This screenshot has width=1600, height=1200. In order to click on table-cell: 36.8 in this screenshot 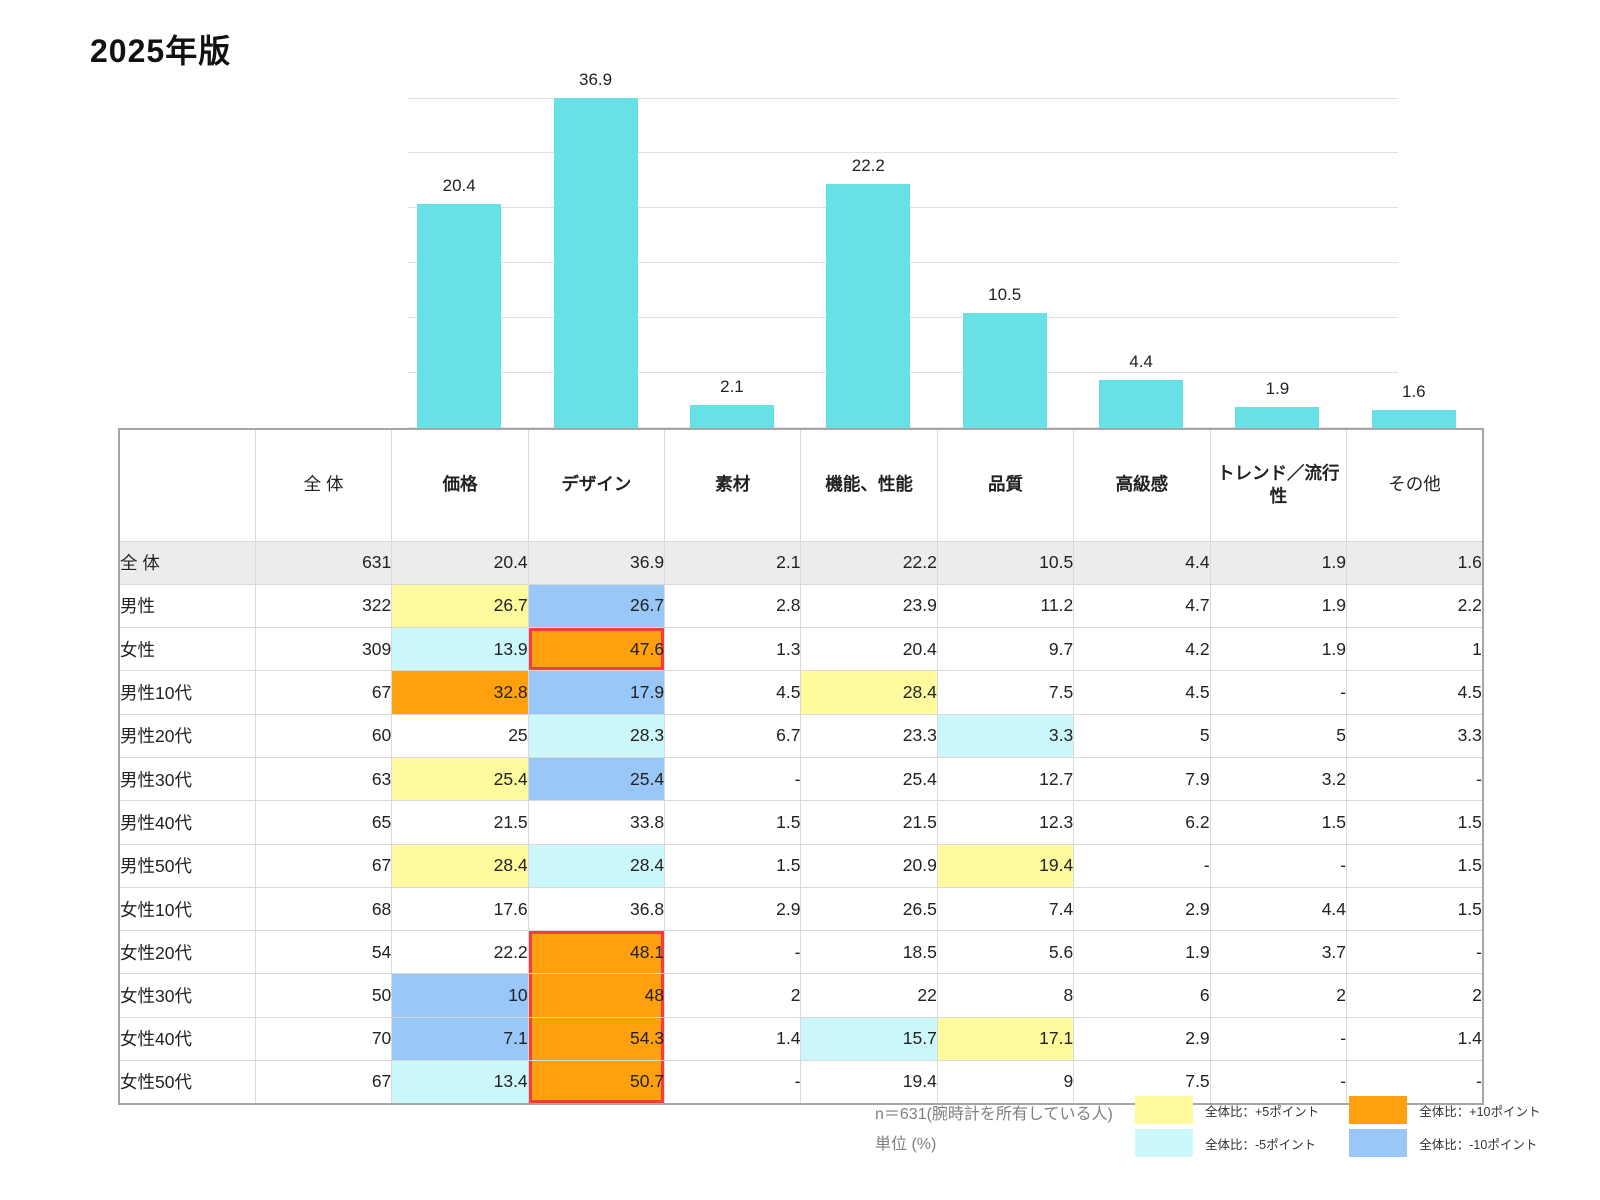, I will do `click(596, 909)`.